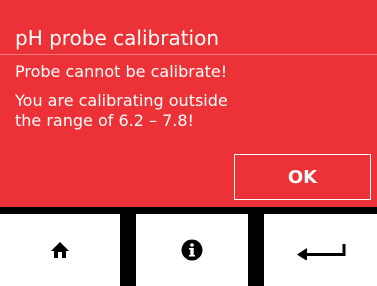 The width and height of the screenshot is (377, 286). I want to click on back-button, so click(320, 250).